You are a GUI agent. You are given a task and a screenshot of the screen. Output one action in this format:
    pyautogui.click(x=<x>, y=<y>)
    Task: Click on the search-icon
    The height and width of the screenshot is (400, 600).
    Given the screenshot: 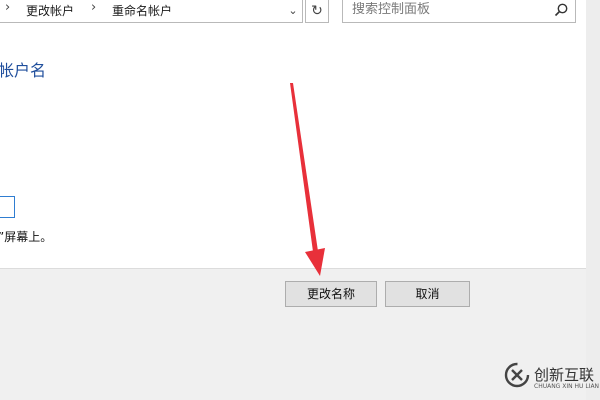 What is the action you would take?
    pyautogui.click(x=561, y=10)
    